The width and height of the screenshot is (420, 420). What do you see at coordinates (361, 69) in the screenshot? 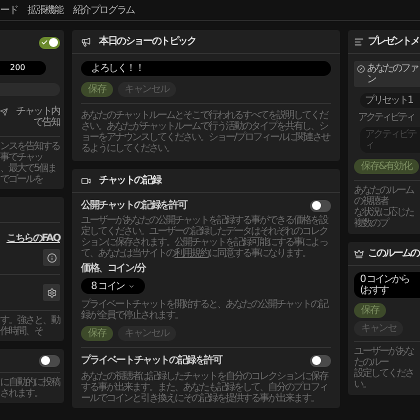
I see `circle-slash-icon` at bounding box center [361, 69].